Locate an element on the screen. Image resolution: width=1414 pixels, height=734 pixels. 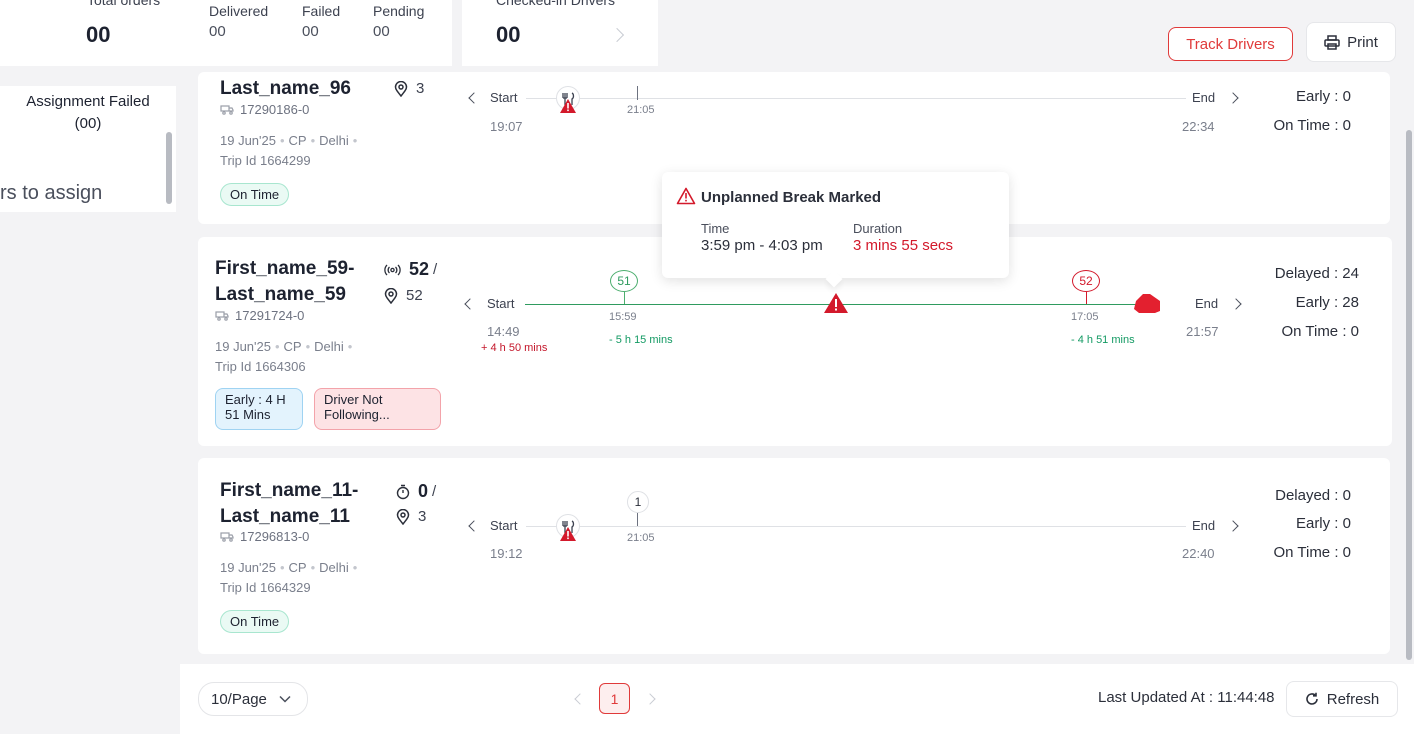
tooltip-duration-label: Duration is located at coordinates (878, 228).